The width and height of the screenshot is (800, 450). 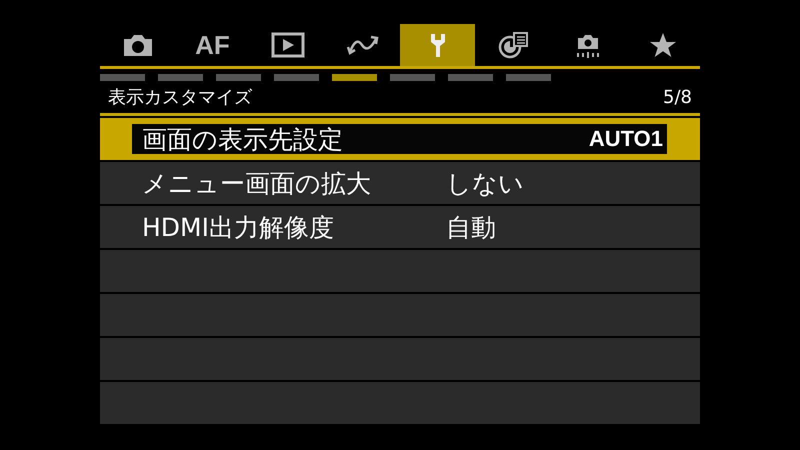 What do you see at coordinates (242, 140) in the screenshot?
I see `setting-label: 画面の表示先設定` at bounding box center [242, 140].